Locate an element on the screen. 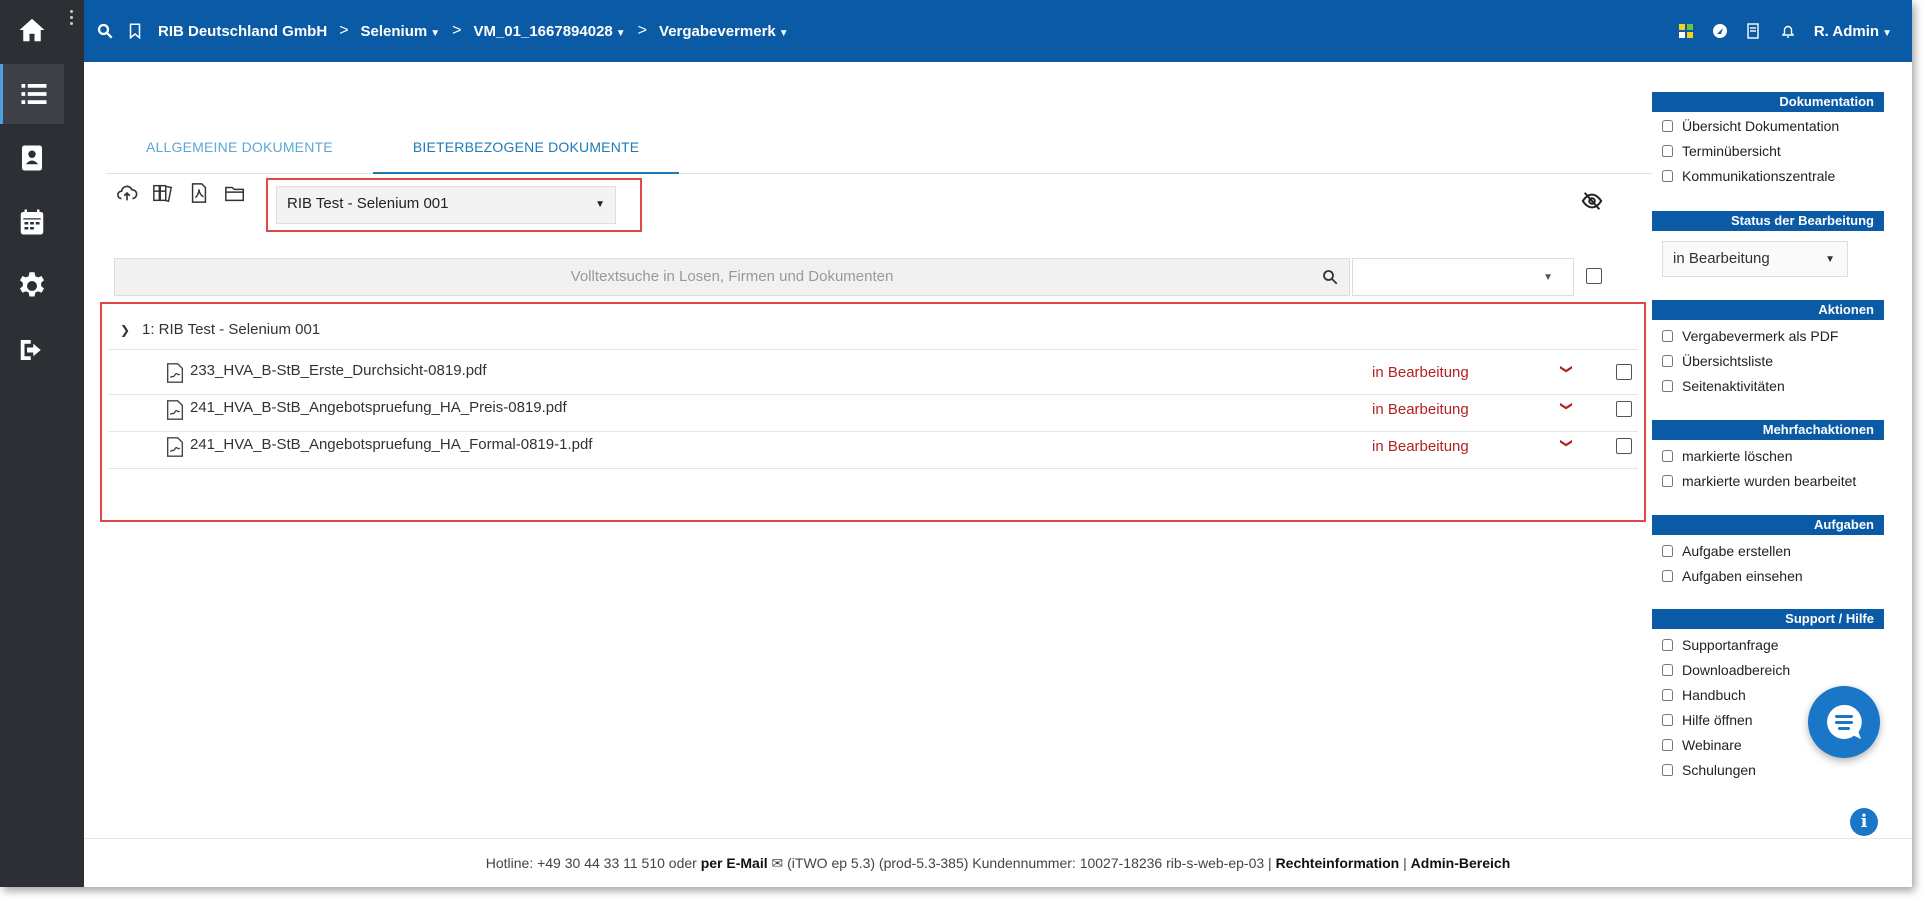 This screenshot has height=901, width=1929. tab-bieterbezogene-dokumente: BIETERBEZOGENE DOKUMENTE is located at coordinates (526, 154).